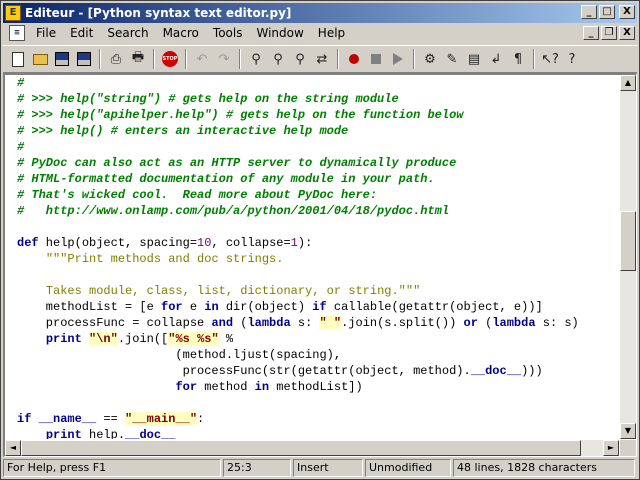 Image resolution: width=640 pixels, height=480 pixels. I want to click on status-insert-mode: Insert, so click(328, 468).